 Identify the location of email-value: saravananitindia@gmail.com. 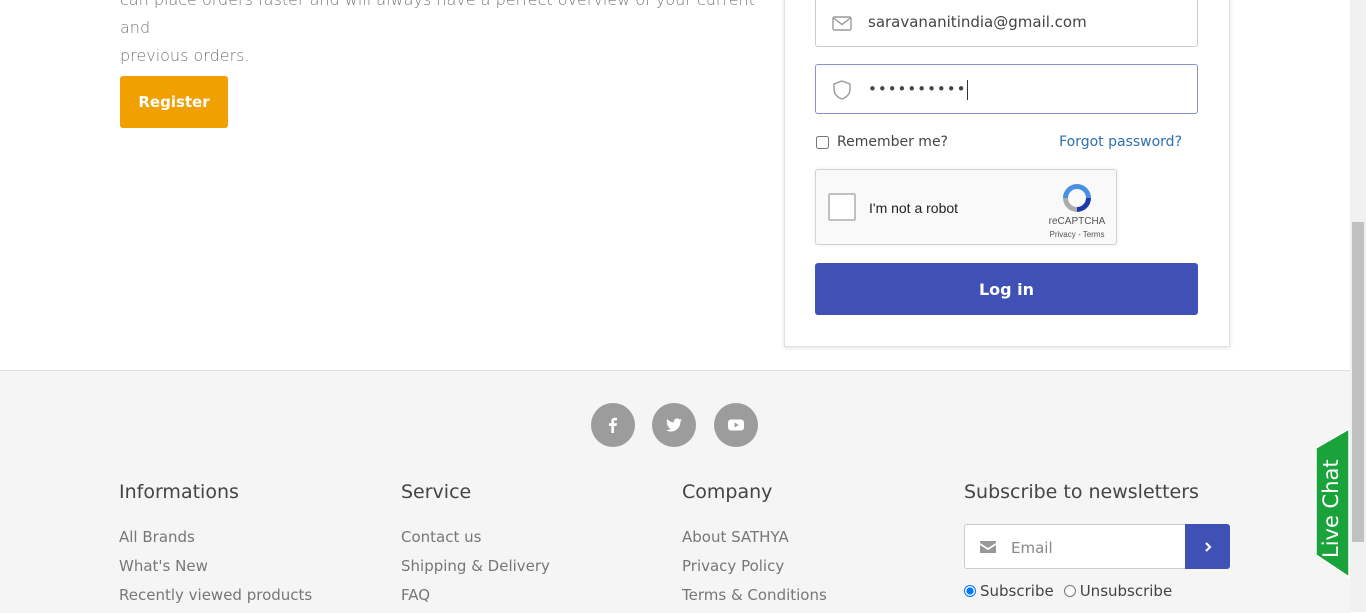
(977, 22).